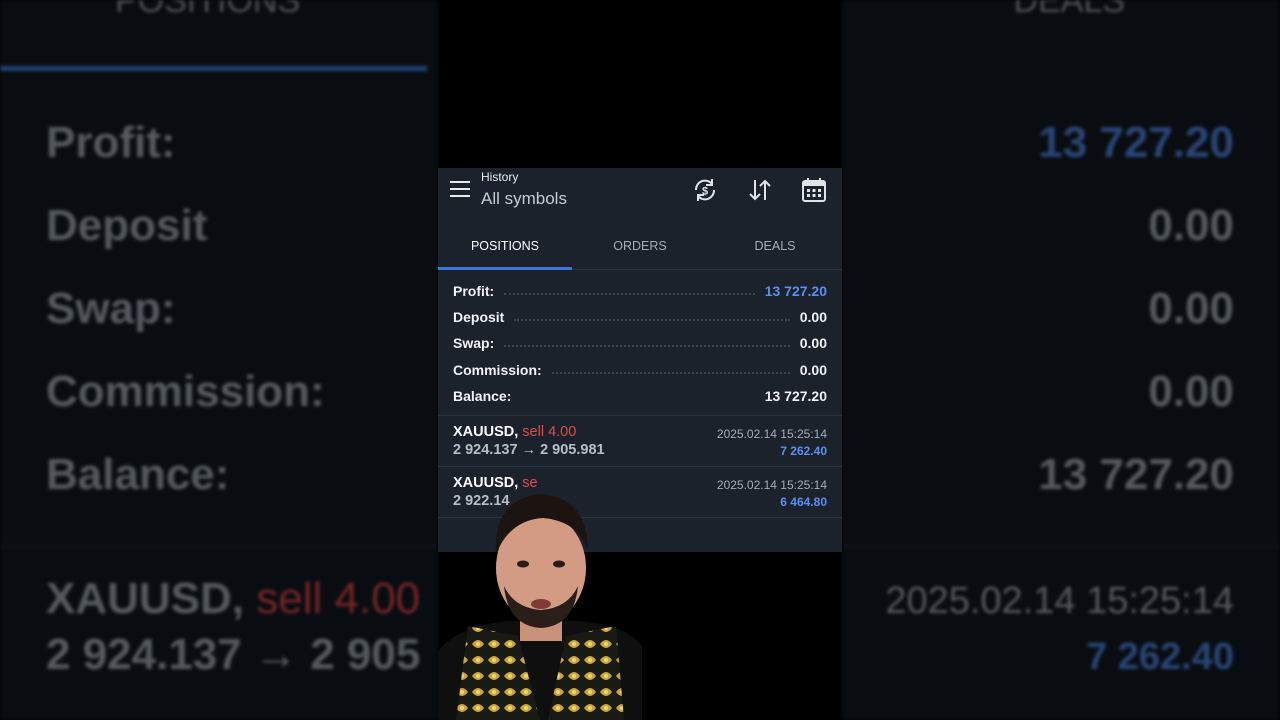 The width and height of the screenshot is (1280, 720). I want to click on summary-row-commission: Commission: 0.00, so click(640, 369).